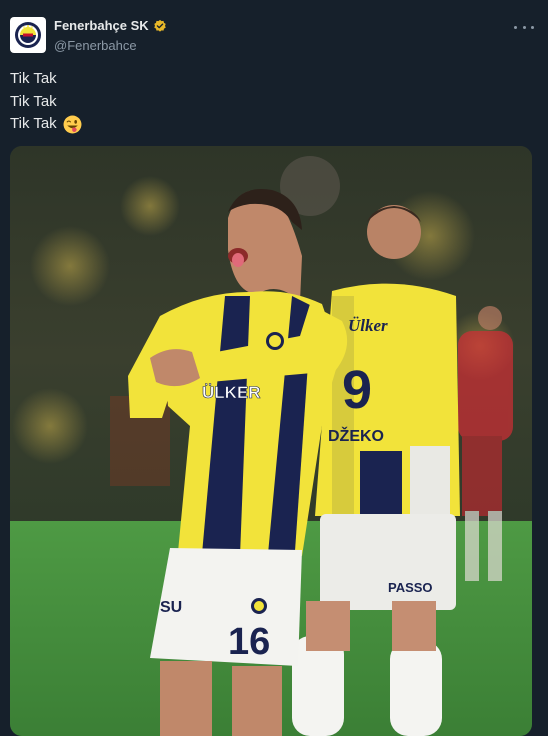 The width and height of the screenshot is (548, 736). What do you see at coordinates (368, 325) in the screenshot?
I see `jersey-sponsor-back: Ülker` at bounding box center [368, 325].